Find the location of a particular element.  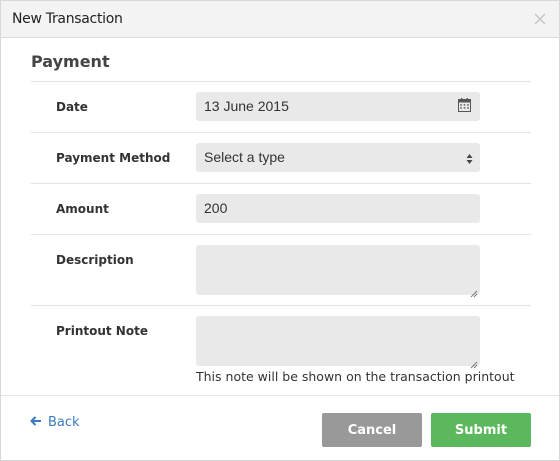

submit-button: Submit is located at coordinates (481, 430).